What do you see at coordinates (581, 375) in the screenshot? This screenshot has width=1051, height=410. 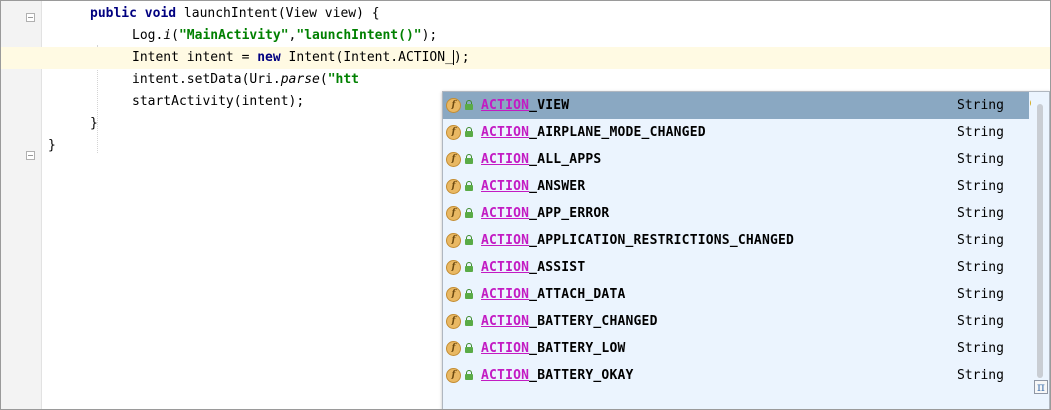 I see `completion-item-suffix: _BATTERY_OKAY` at bounding box center [581, 375].